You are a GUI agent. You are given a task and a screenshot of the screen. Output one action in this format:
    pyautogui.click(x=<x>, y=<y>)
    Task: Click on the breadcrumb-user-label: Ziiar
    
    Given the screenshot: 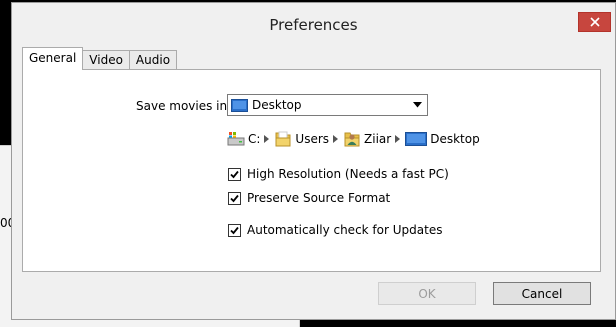 What is the action you would take?
    pyautogui.click(x=378, y=139)
    